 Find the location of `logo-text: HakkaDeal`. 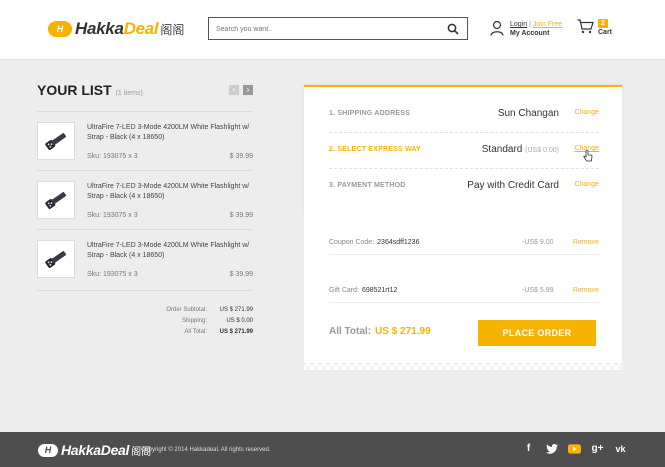

logo-text: HakkaDeal is located at coordinates (117, 28).